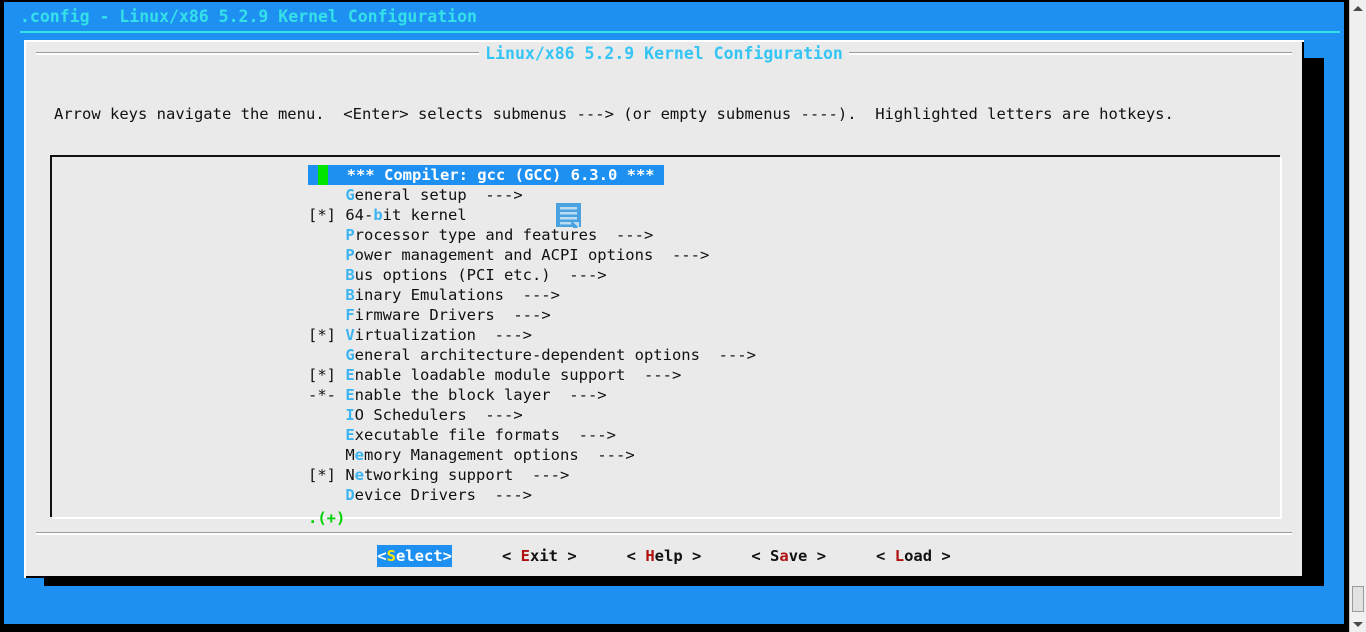 The width and height of the screenshot is (1366, 632). What do you see at coordinates (410, 415) in the screenshot?
I see `menu-item-label: O Schedulers` at bounding box center [410, 415].